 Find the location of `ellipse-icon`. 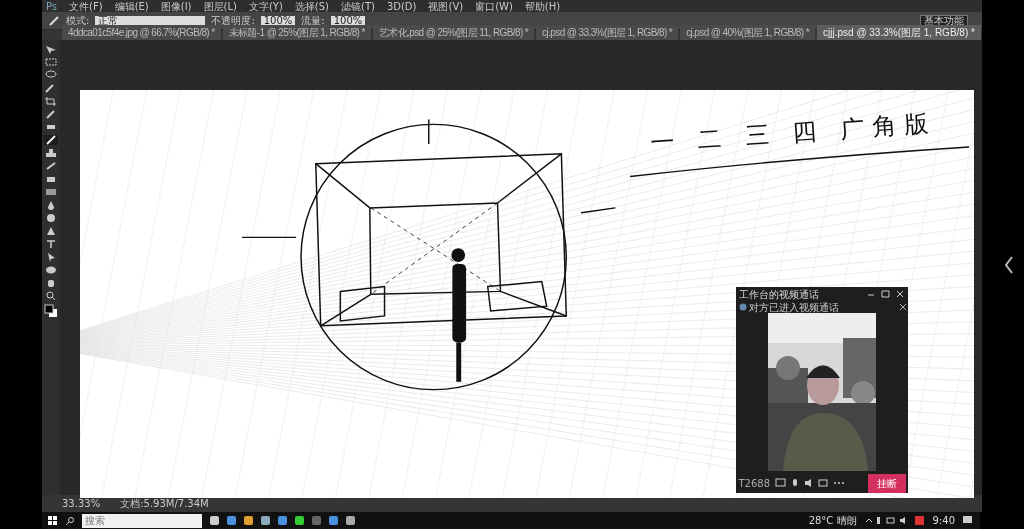

ellipse-icon is located at coordinates (51, 270).